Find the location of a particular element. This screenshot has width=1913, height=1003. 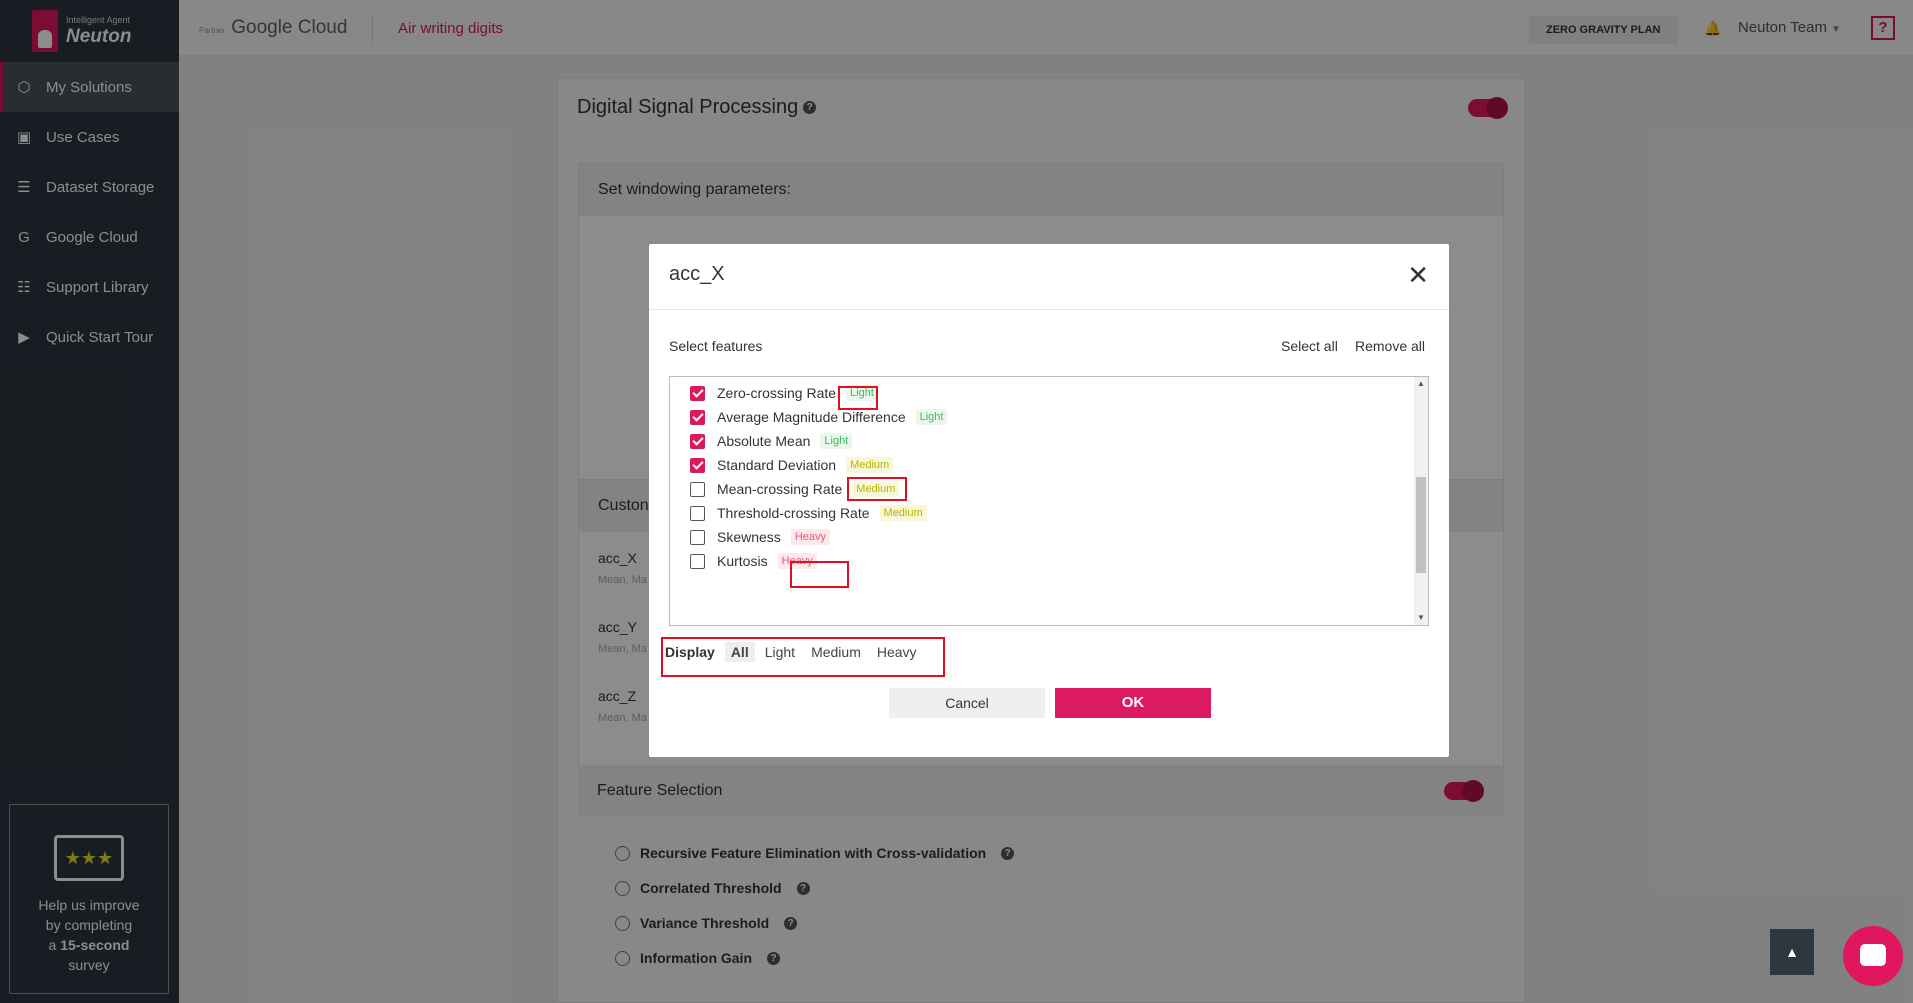

feature-row: Standard Deviation Medium is located at coordinates (792, 465).